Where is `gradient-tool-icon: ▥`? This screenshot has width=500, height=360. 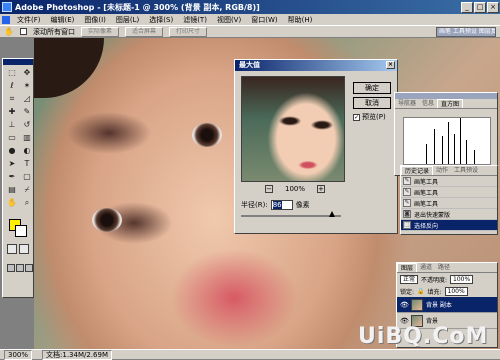
gradient-tool-icon: ▥ is located at coordinates (27, 138).